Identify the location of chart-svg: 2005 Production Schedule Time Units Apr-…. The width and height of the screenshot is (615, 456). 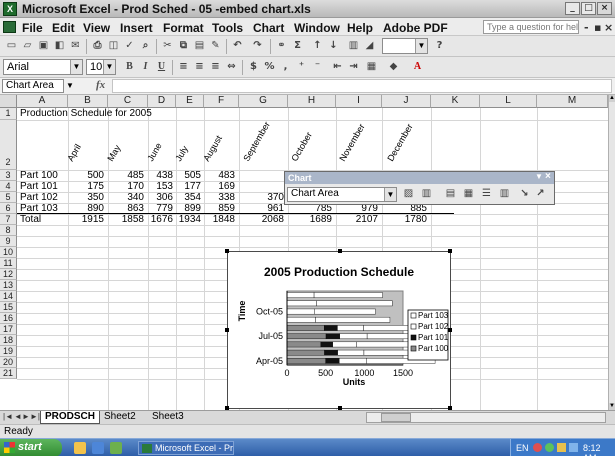
(339, 330).